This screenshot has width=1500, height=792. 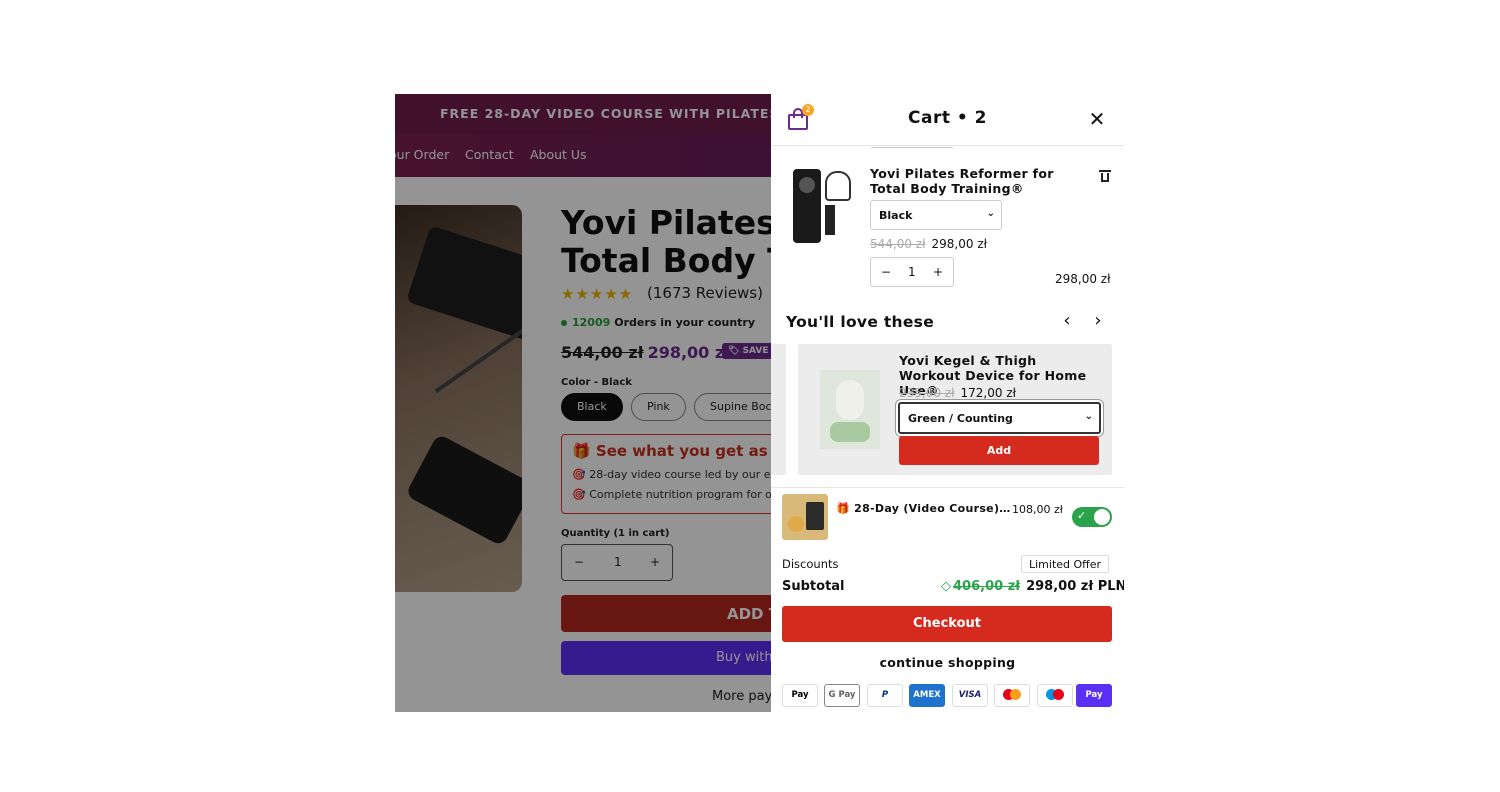 What do you see at coordinates (947, 696) in the screenshot?
I see `payment-methods: Pay G Pay P AMEX VISA Pay` at bounding box center [947, 696].